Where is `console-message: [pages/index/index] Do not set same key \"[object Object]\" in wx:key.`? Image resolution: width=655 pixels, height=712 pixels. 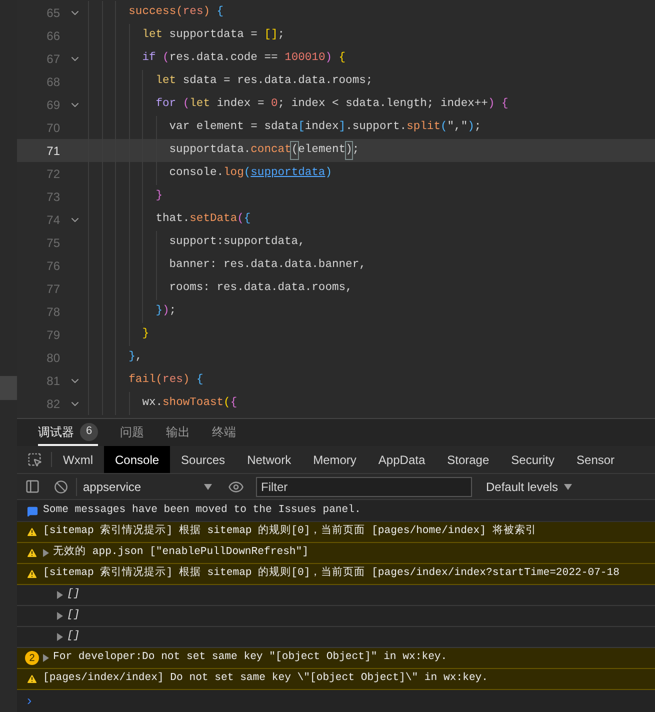 console-message: [pages/index/index] Do not set same key \"[object Object]\" in wx:key. is located at coordinates (265, 678).